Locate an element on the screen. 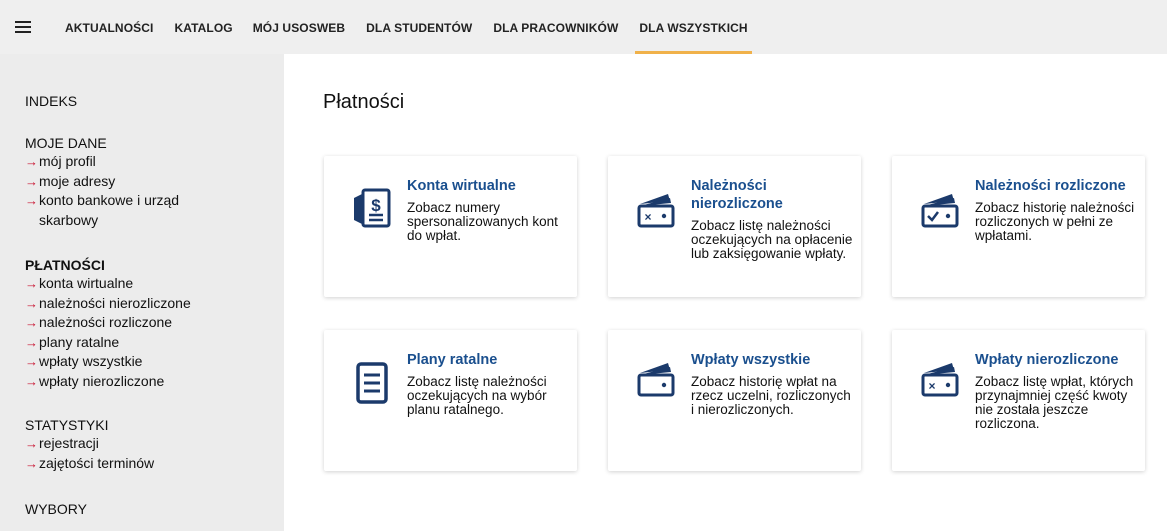  sidebar-item-naleznosci-nierozliczone: → należności nierozliczone is located at coordinates (108, 304).